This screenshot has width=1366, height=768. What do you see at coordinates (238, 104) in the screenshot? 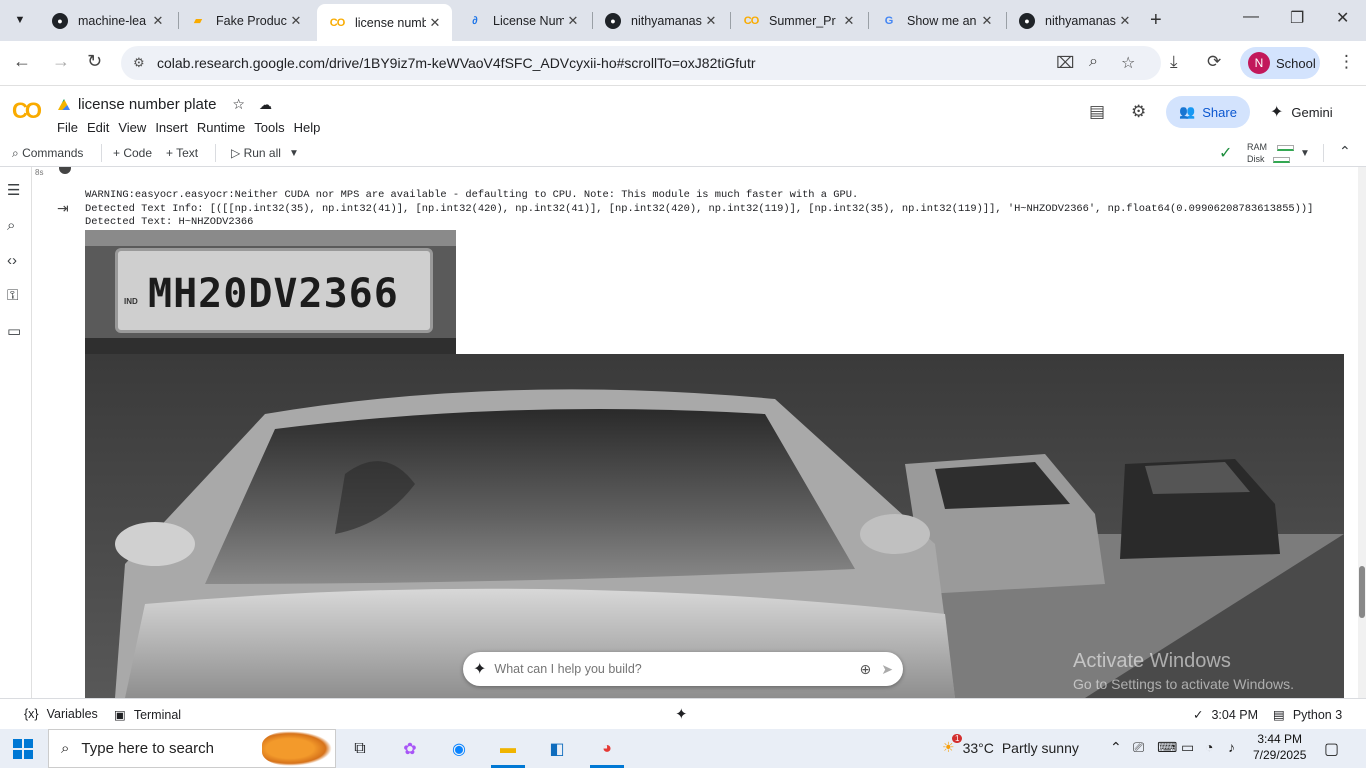
I see `star-icon: ☆` at bounding box center [238, 104].